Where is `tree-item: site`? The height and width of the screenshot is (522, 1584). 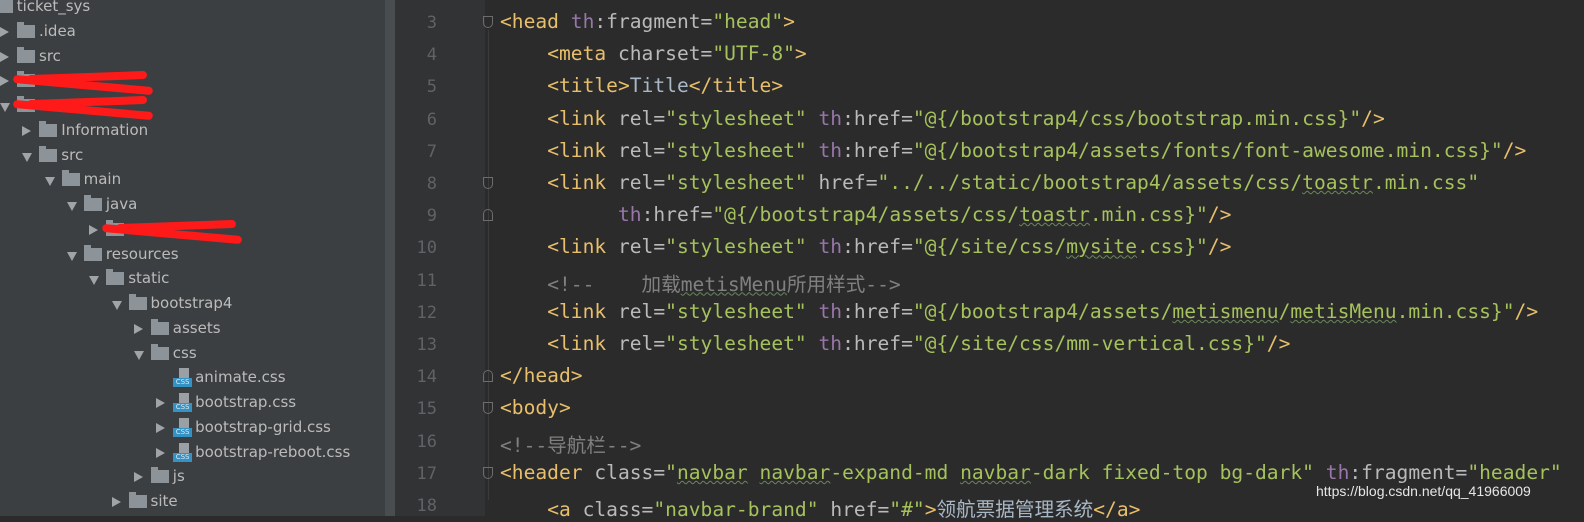 tree-item: site is located at coordinates (192, 502).